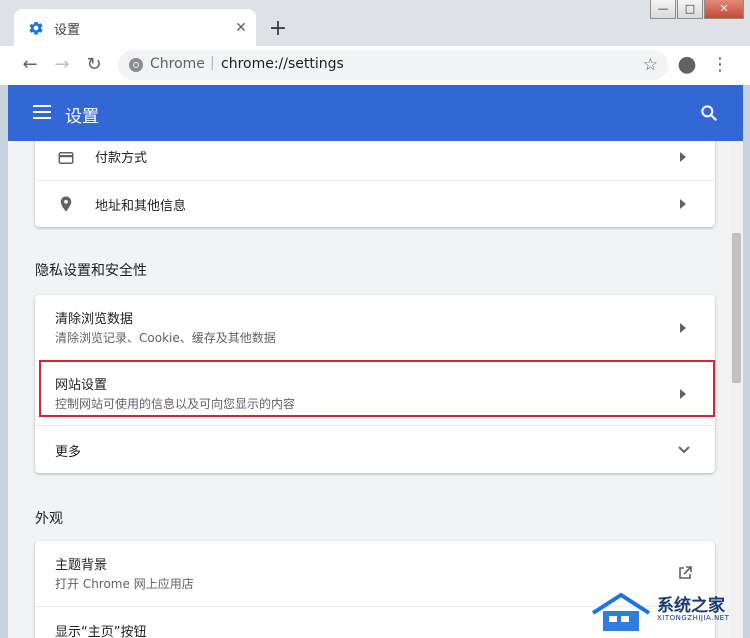 The height and width of the screenshot is (638, 750). What do you see at coordinates (736, 389) in the screenshot?
I see `scrollbar` at bounding box center [736, 389].